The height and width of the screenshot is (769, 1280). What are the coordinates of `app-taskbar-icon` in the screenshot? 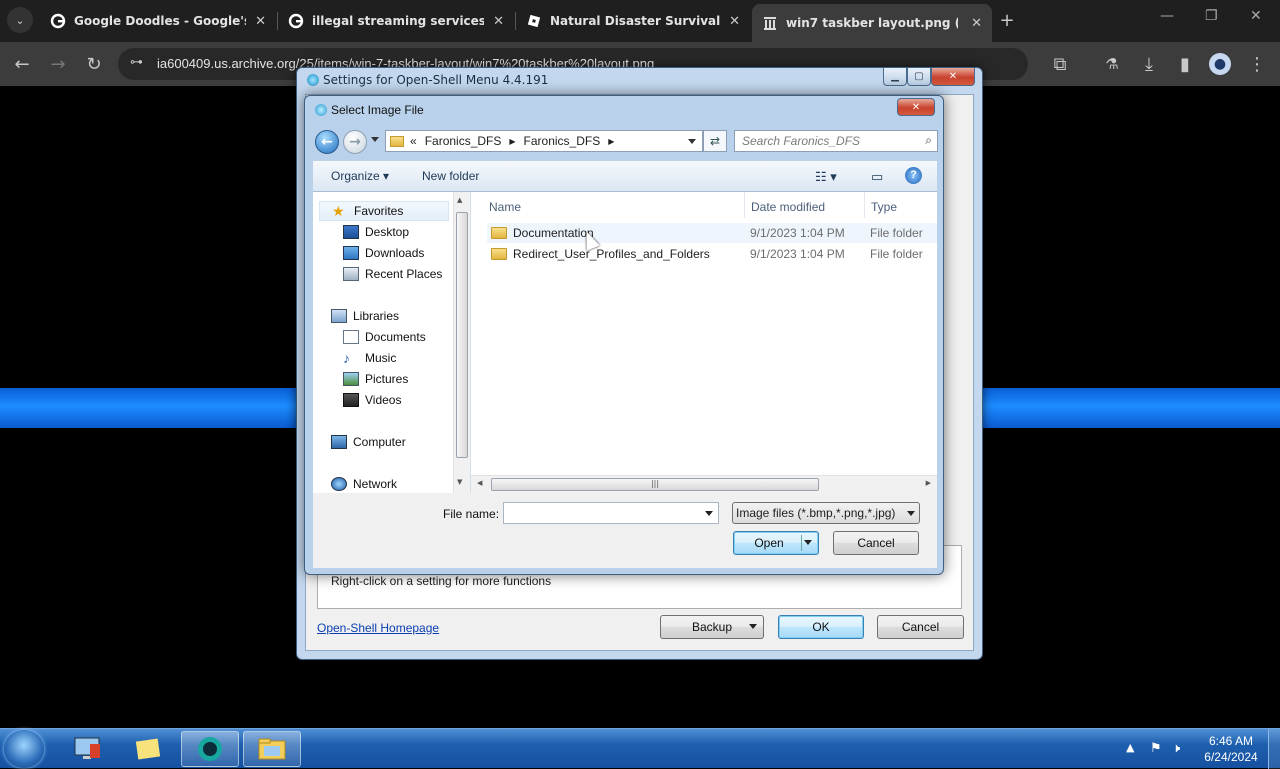 It's located at (210, 749).